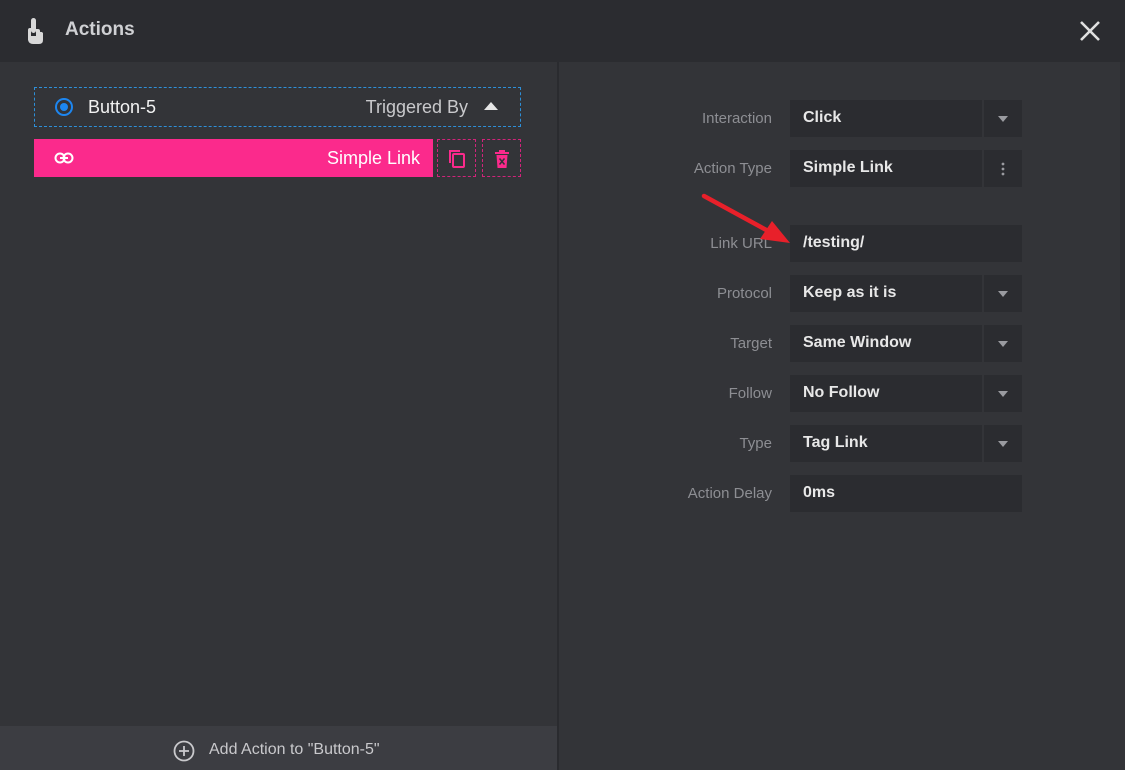  Describe the element at coordinates (741, 243) in the screenshot. I see `link-url-label: Link URL` at that location.